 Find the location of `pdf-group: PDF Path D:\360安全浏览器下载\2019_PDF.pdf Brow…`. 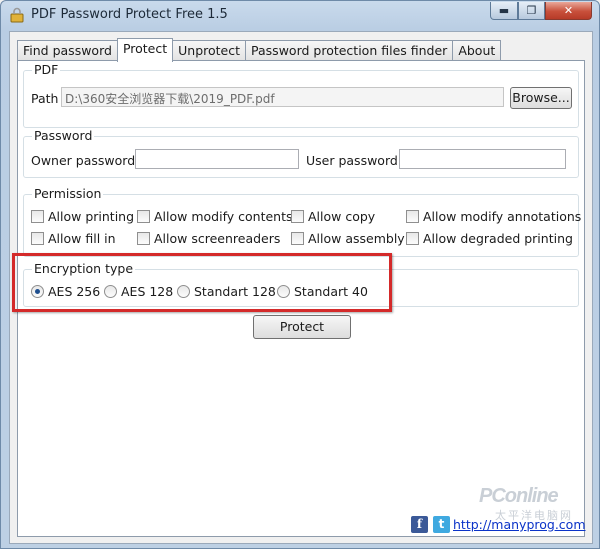

pdf-group: PDF Path D:\360安全浏览器下载\2019_PDF.pdf Brow… is located at coordinates (301, 95).